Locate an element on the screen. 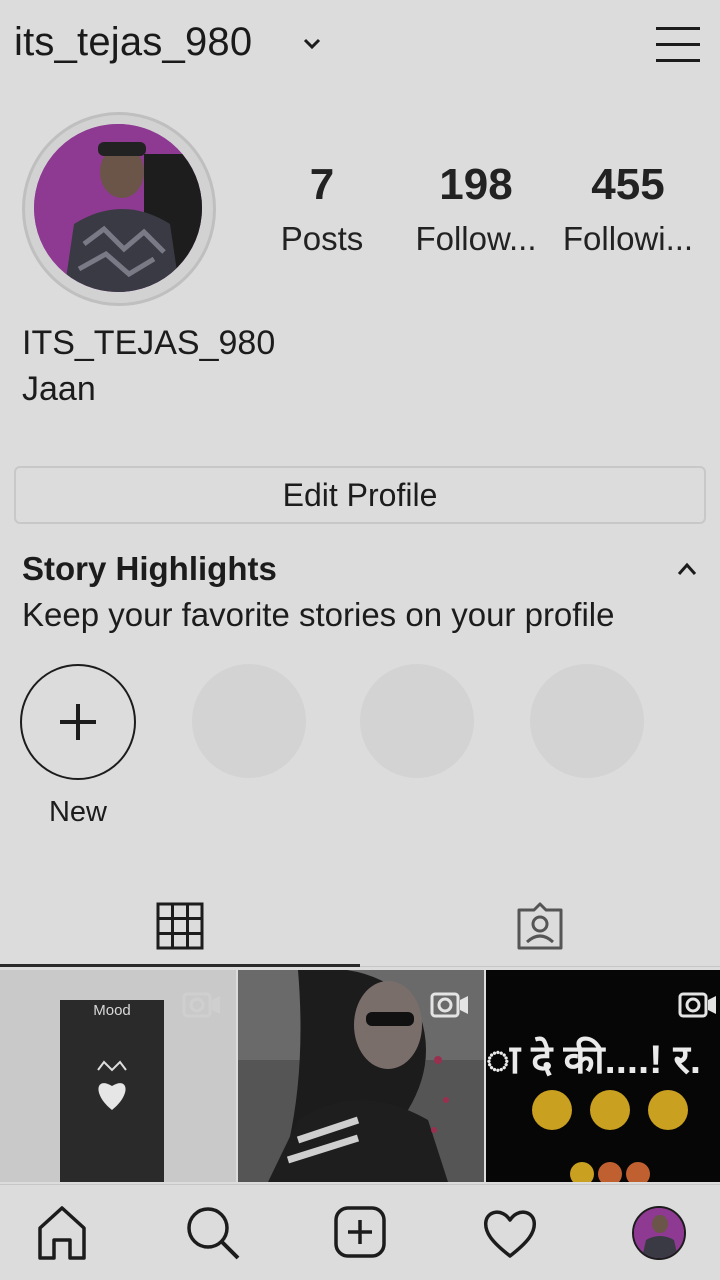 The image size is (720, 1280). post-thumbnail: Mood is located at coordinates (118, 1076).